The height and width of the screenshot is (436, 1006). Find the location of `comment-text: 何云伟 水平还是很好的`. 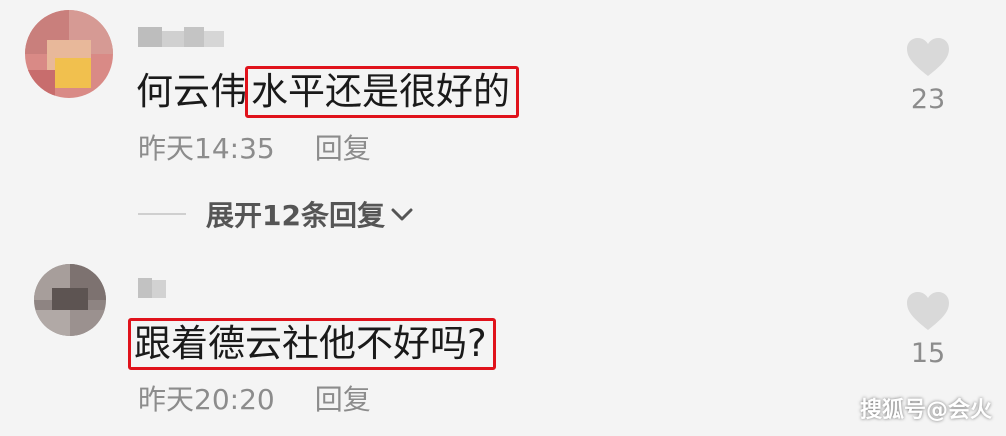

comment-text: 何云伟 水平还是很好的 is located at coordinates (327, 92).